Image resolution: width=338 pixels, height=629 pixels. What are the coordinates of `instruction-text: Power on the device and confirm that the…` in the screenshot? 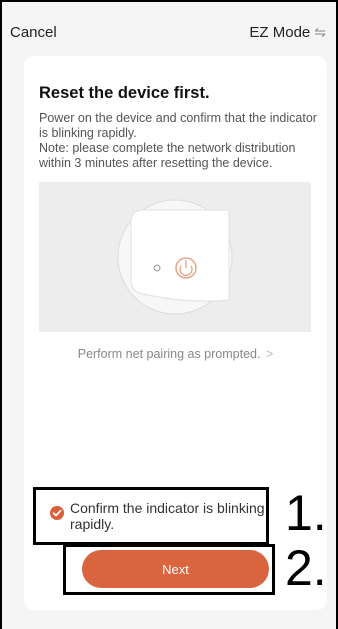 It's located at (178, 125).